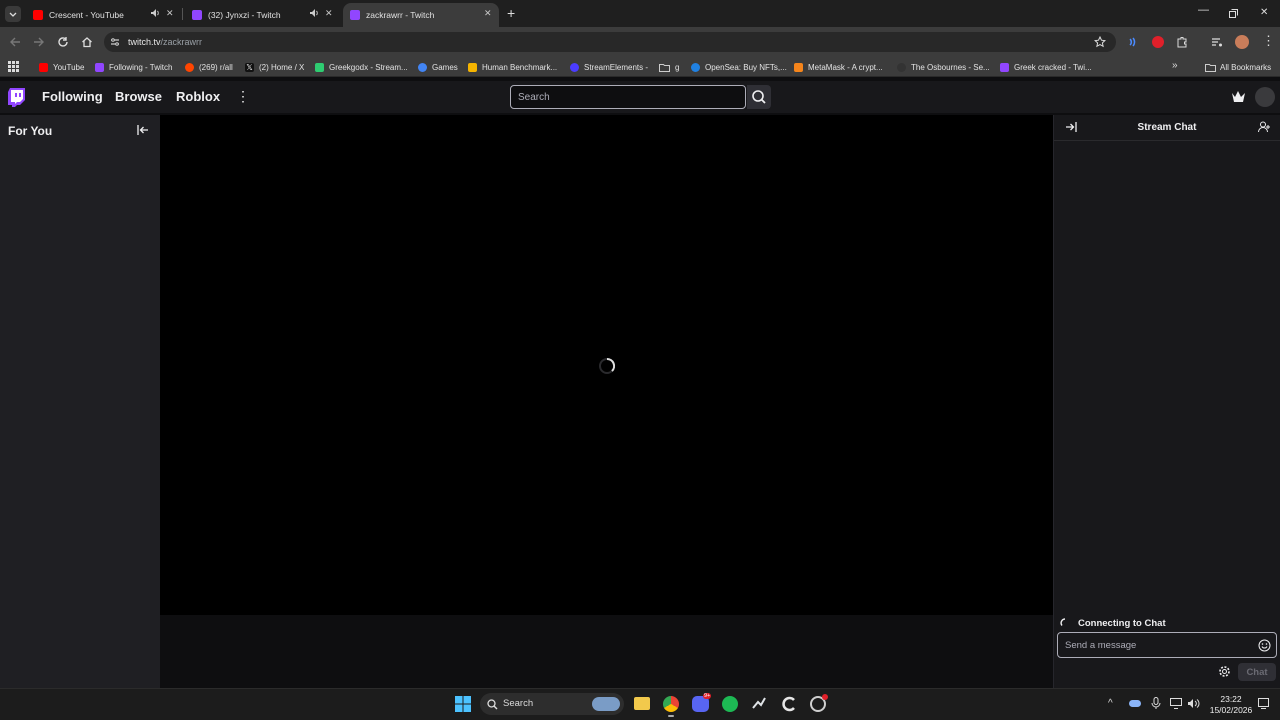  I want to click on notifications-icon, so click(1263, 703).